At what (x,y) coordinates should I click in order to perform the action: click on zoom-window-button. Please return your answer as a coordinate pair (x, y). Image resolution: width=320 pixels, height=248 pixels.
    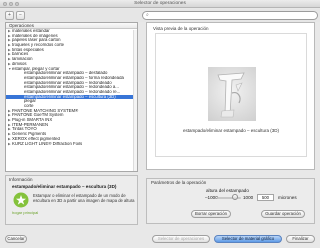
    Looking at the image, I should click on (17, 4).